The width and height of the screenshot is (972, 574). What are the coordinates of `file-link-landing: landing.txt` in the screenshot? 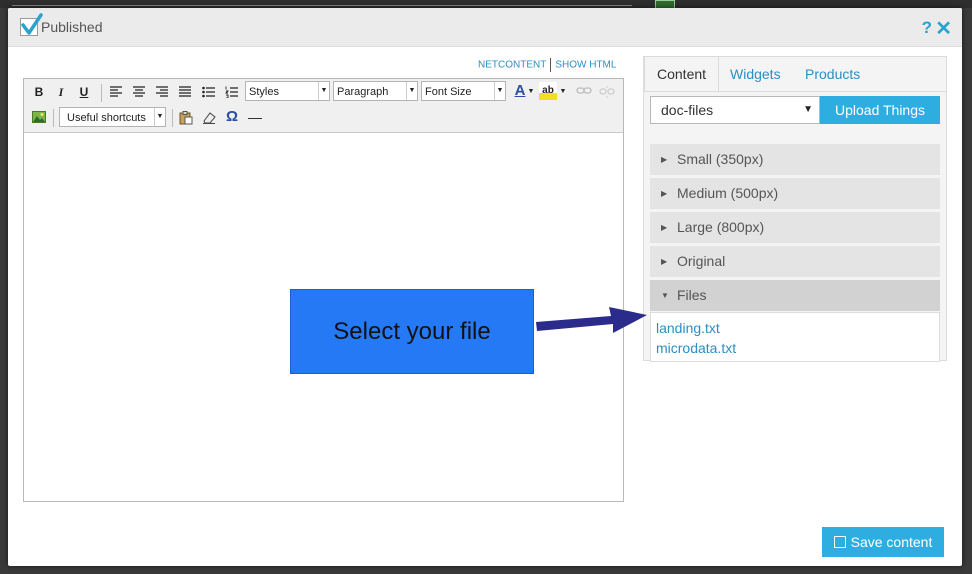 It's located at (797, 328).